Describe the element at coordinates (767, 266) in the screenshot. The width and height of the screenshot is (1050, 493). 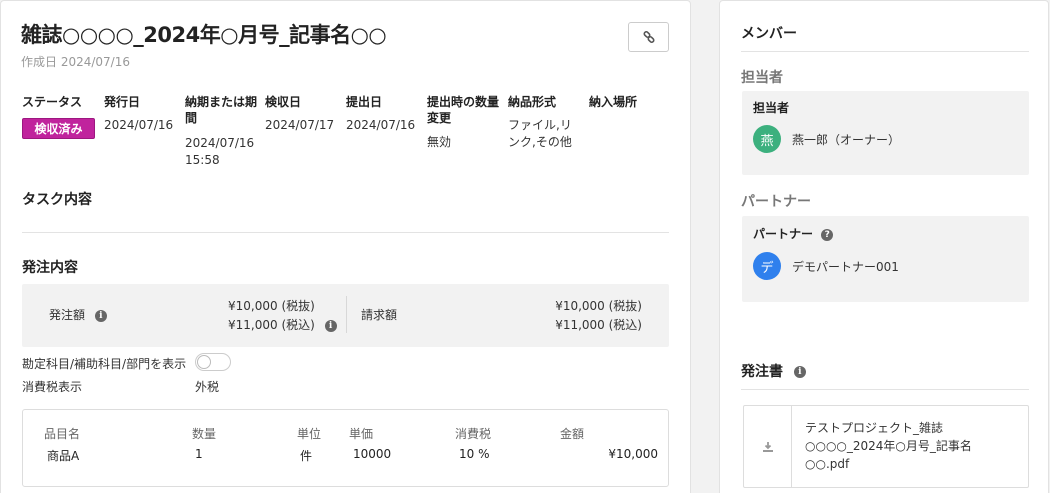
I see `avatar: デ` at that location.